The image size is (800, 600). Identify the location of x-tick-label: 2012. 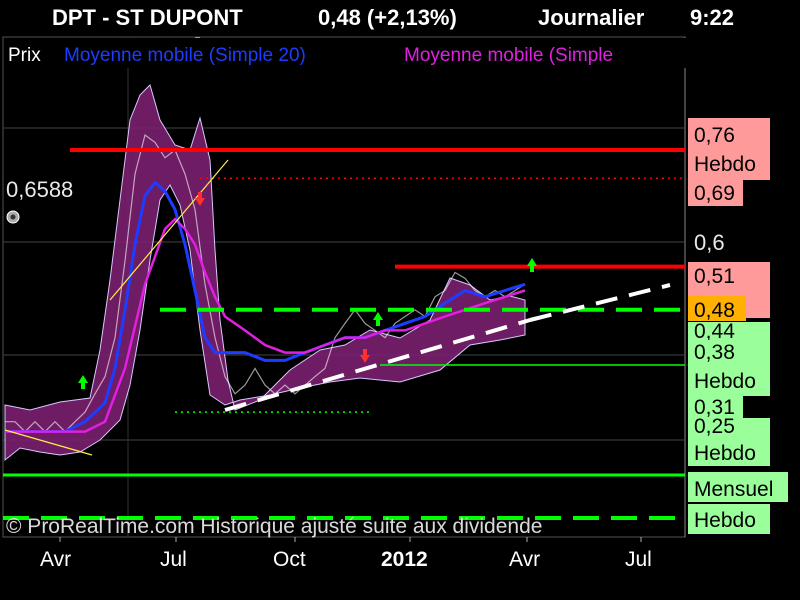
(404, 559).